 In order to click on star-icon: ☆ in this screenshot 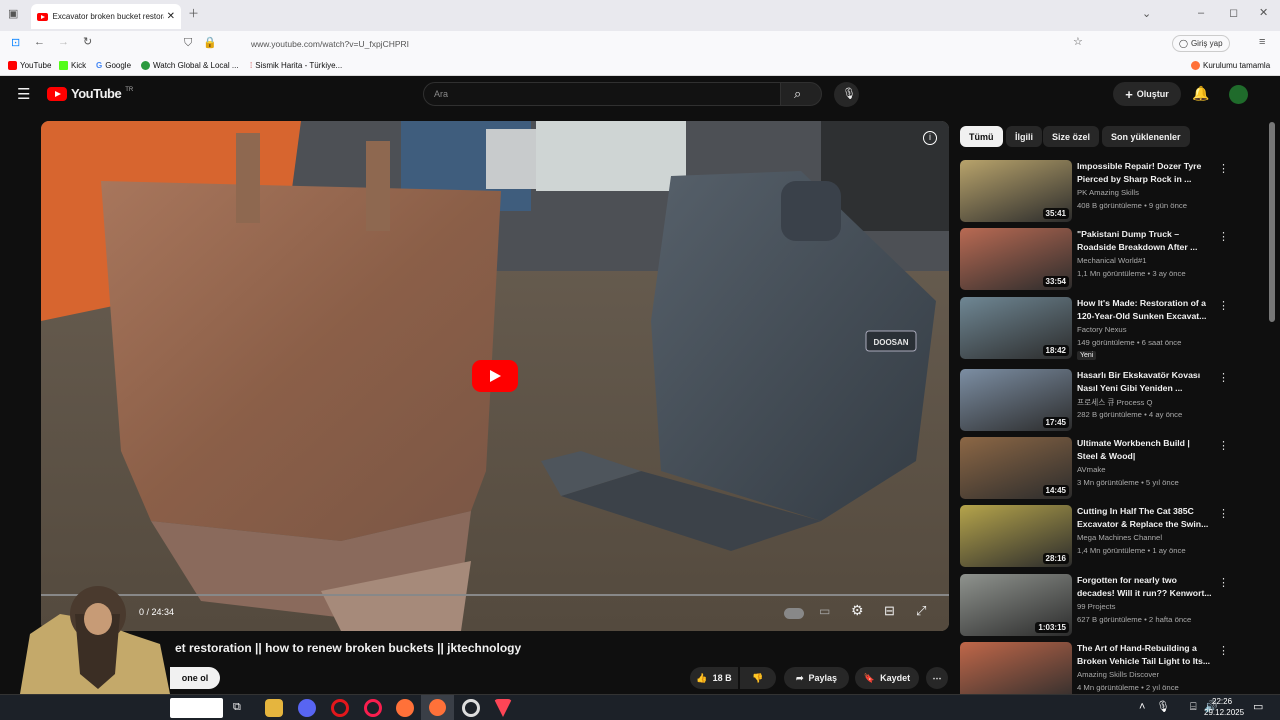, I will do `click(1078, 42)`.